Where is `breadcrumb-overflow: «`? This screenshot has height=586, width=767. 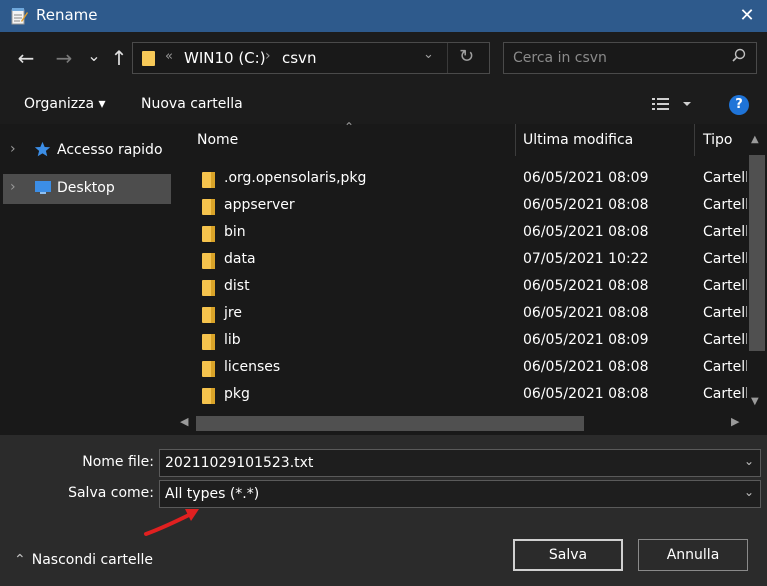 breadcrumb-overflow: « is located at coordinates (169, 56).